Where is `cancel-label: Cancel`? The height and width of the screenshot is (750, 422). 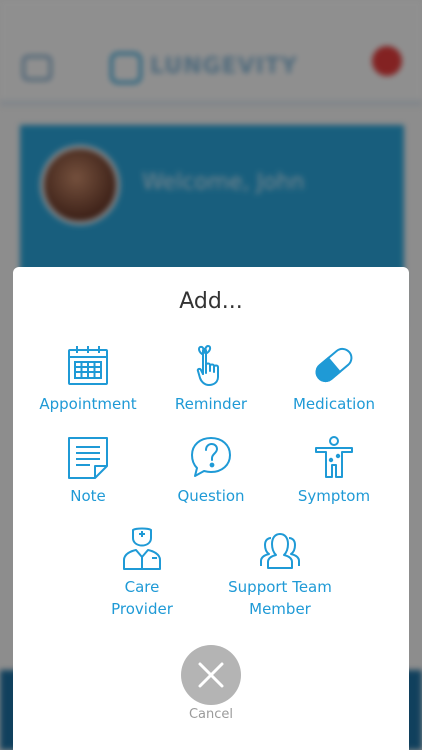
cancel-label: Cancel is located at coordinates (211, 714).